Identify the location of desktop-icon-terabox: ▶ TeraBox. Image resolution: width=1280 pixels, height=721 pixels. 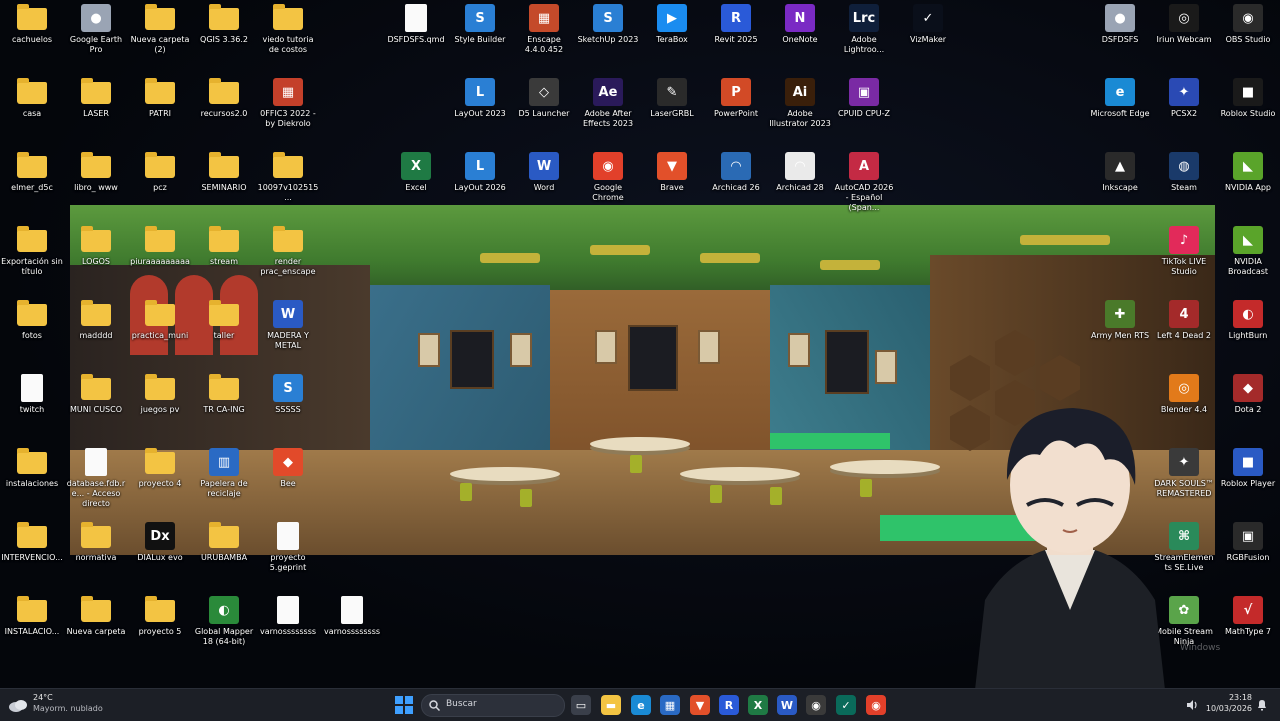
(672, 24).